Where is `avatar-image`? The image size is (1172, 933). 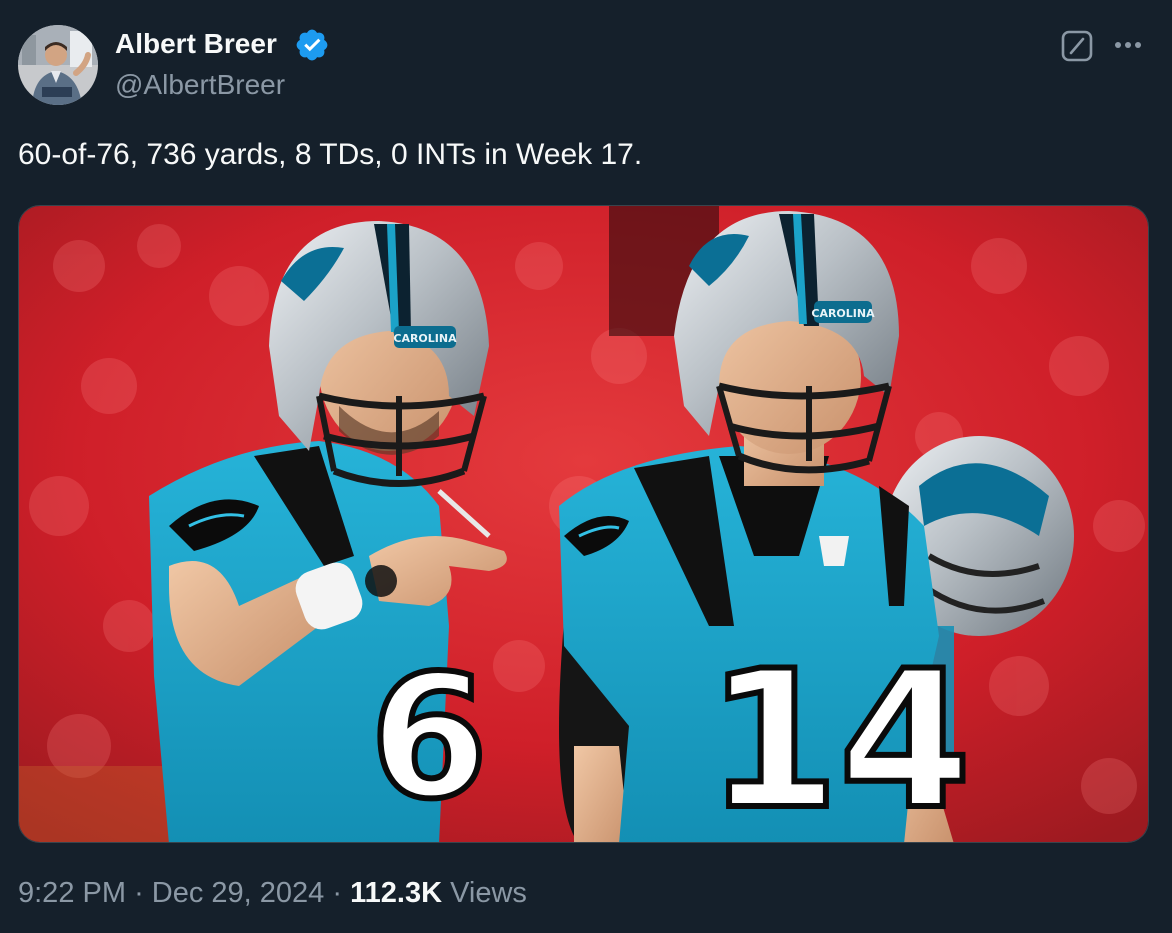
avatar-image is located at coordinates (58, 65).